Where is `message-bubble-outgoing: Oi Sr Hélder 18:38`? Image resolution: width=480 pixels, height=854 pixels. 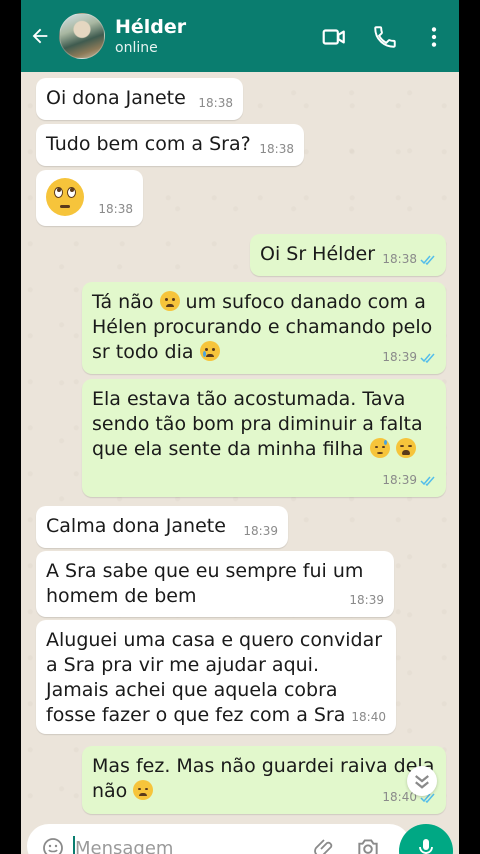
message-bubble-outgoing: Oi Sr Hélder 18:38 is located at coordinates (348, 255).